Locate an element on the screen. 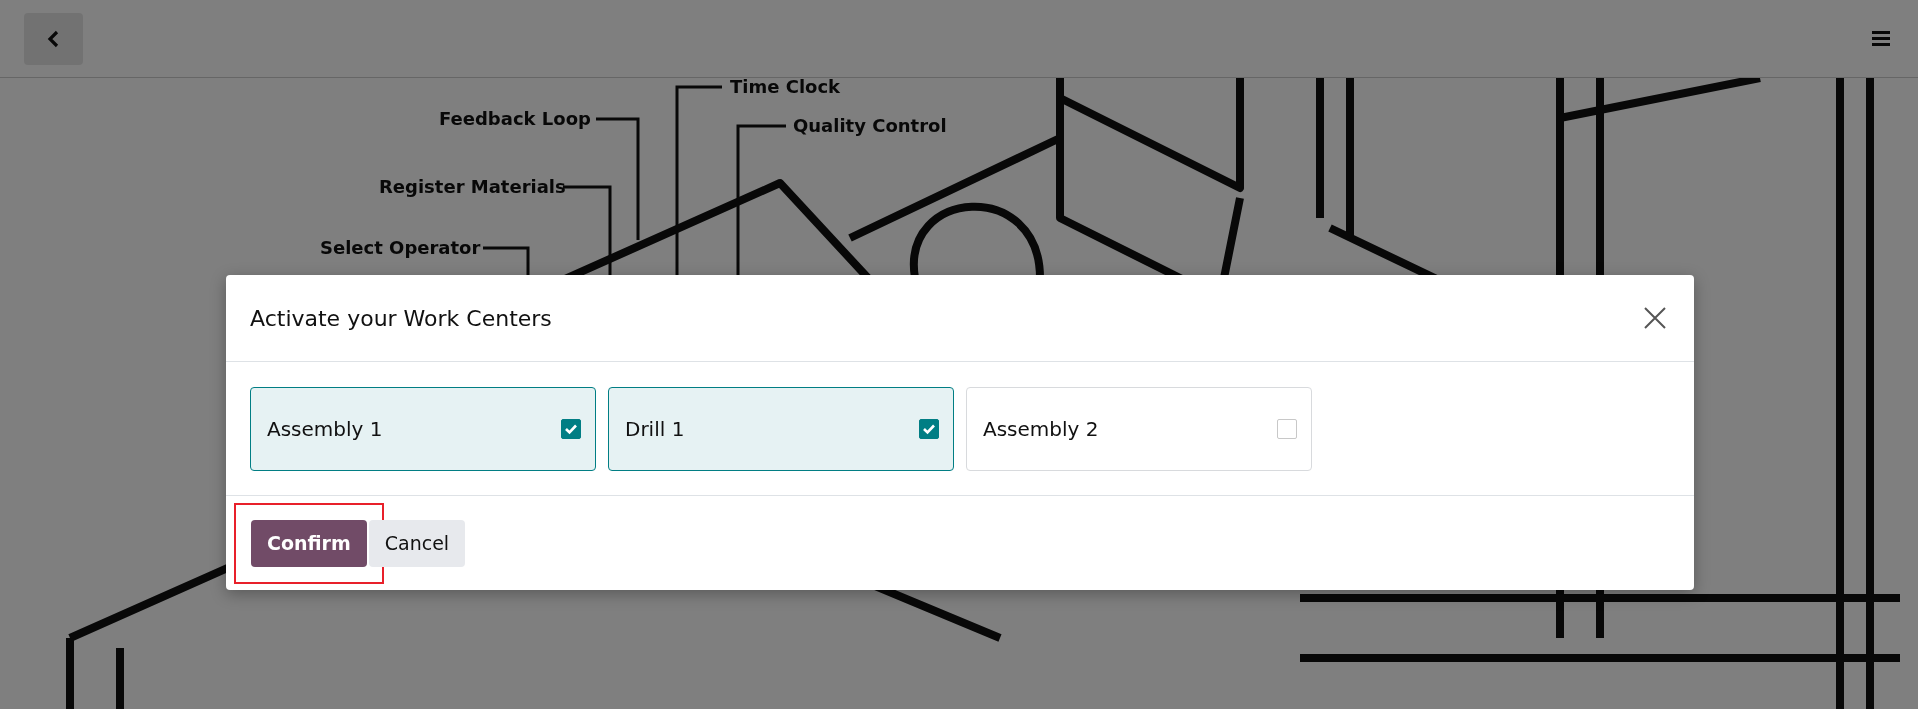 The image size is (1918, 709). callout-label: Quality Control is located at coordinates (870, 125).